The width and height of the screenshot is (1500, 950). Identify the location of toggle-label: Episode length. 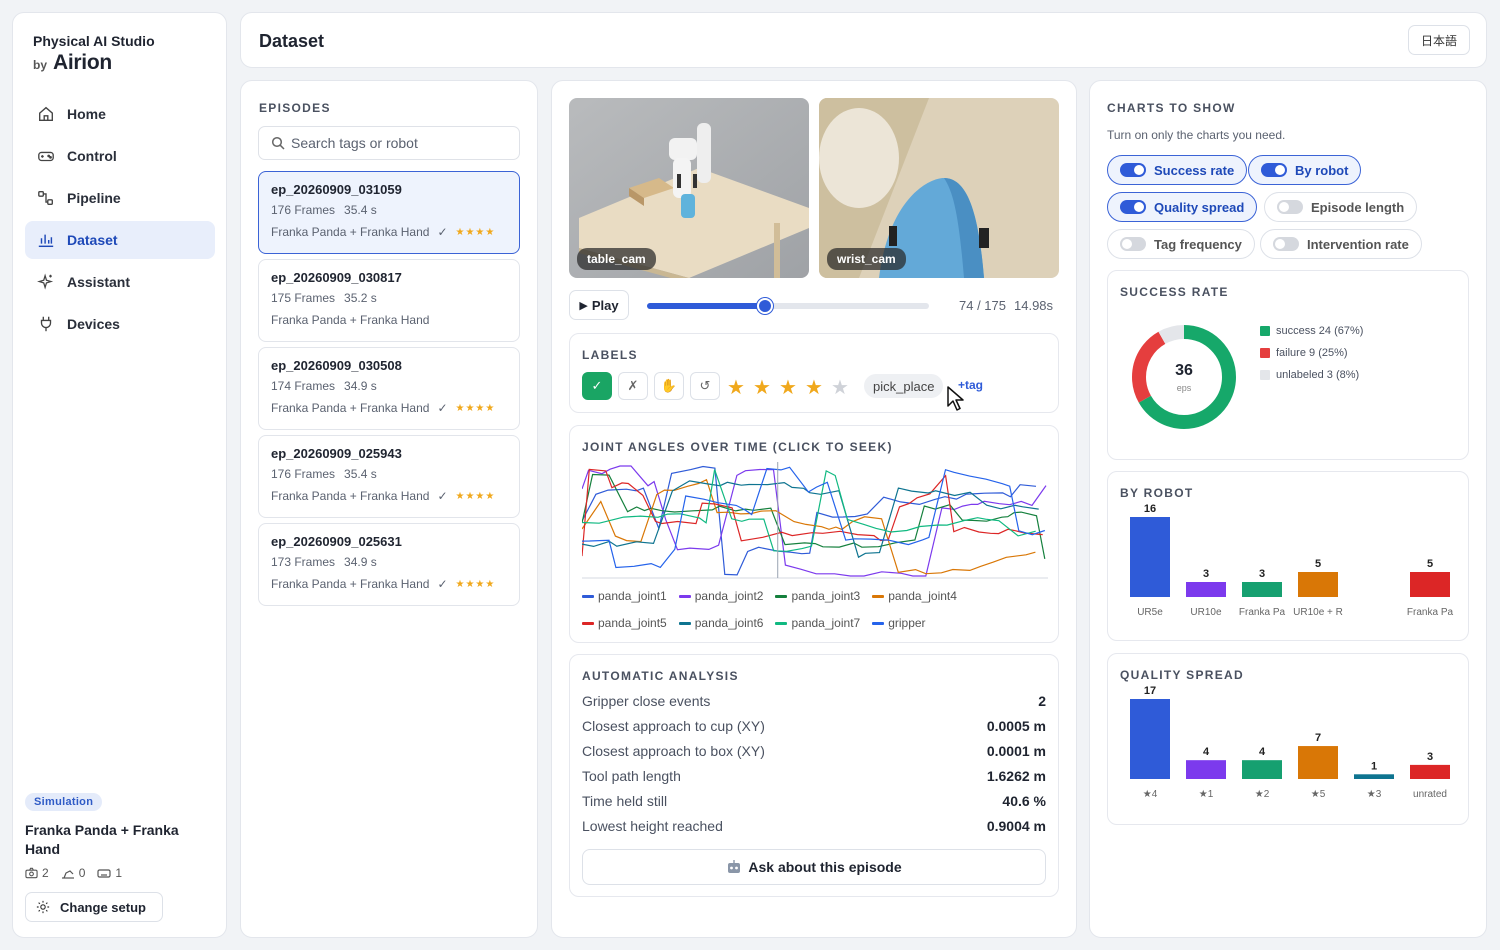
(1358, 207).